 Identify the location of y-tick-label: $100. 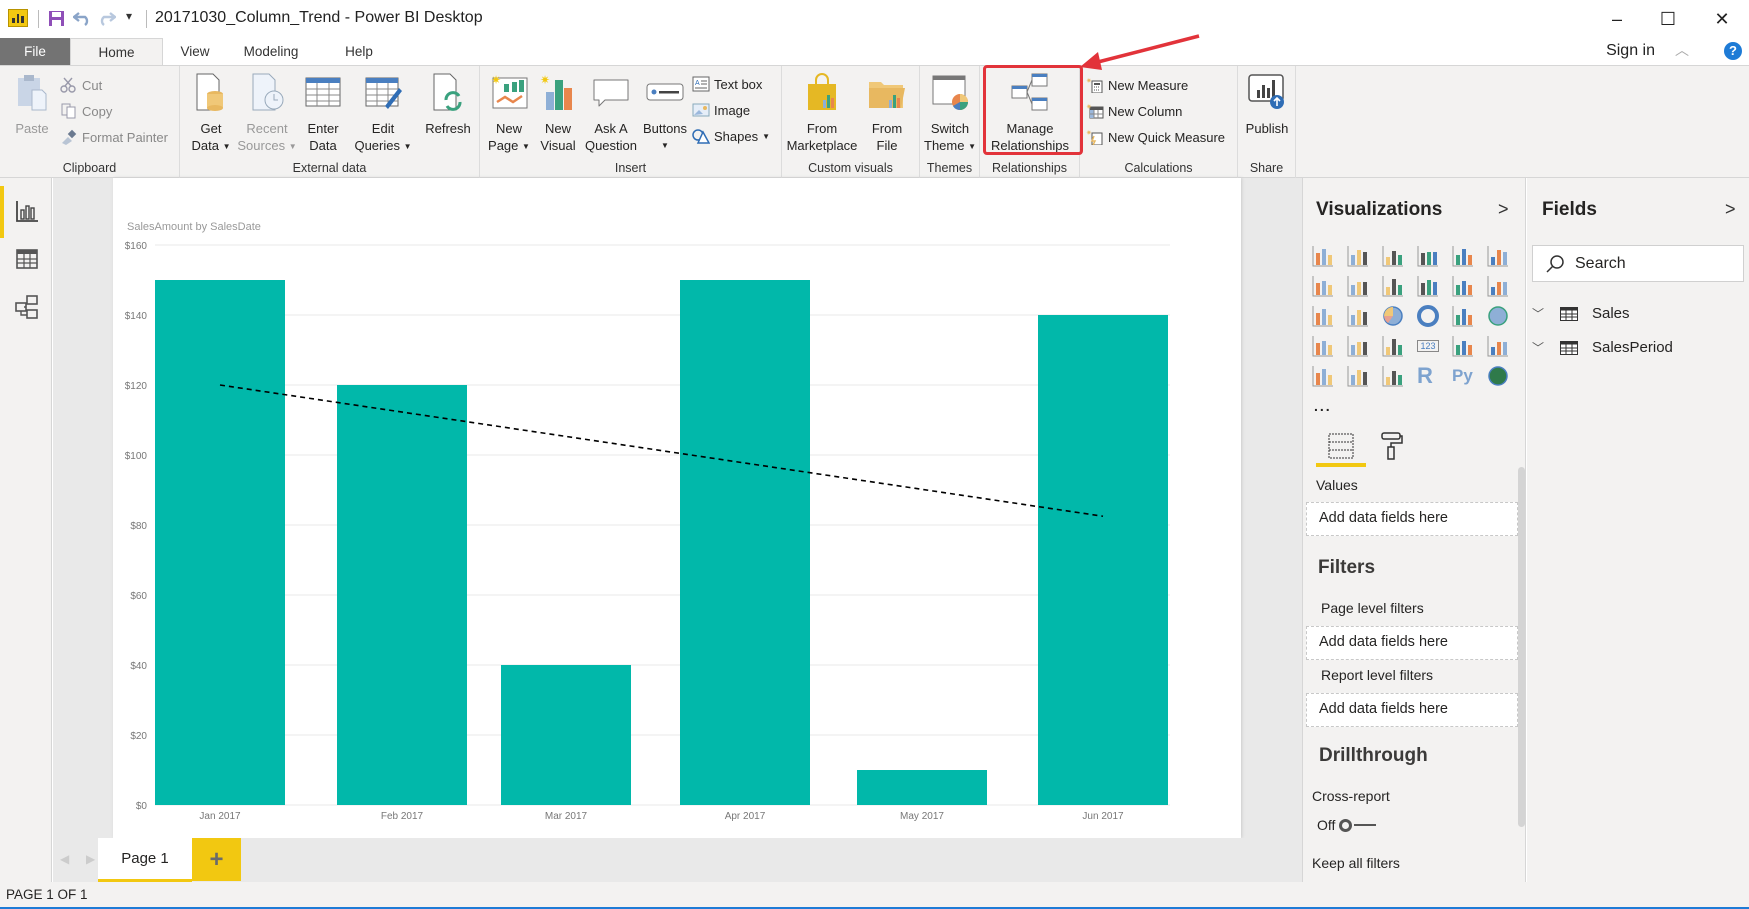
(136, 456).